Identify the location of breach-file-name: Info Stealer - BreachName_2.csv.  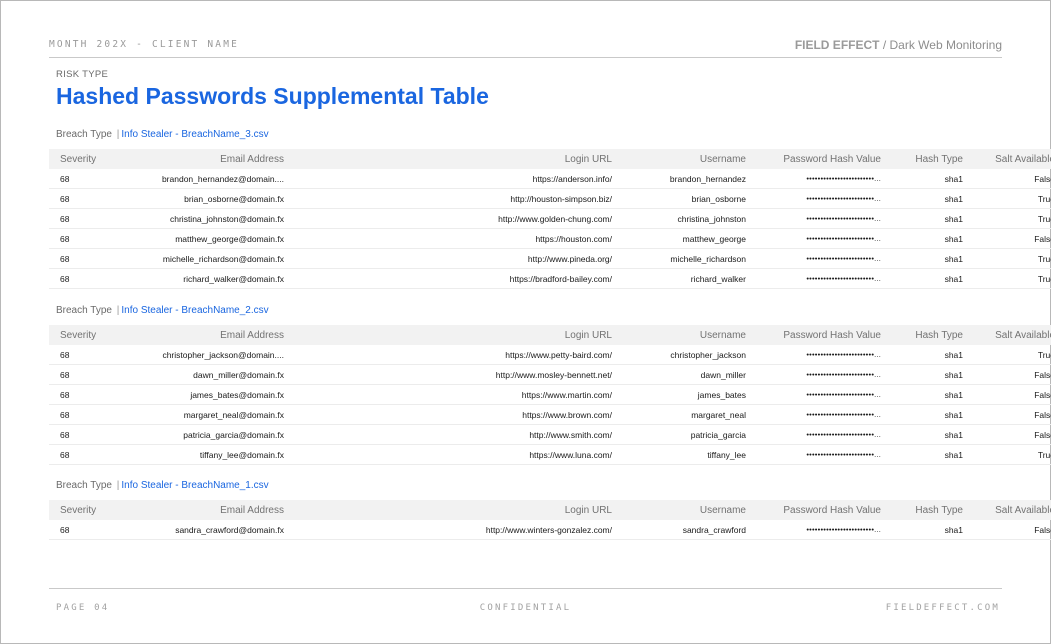
(195, 310).